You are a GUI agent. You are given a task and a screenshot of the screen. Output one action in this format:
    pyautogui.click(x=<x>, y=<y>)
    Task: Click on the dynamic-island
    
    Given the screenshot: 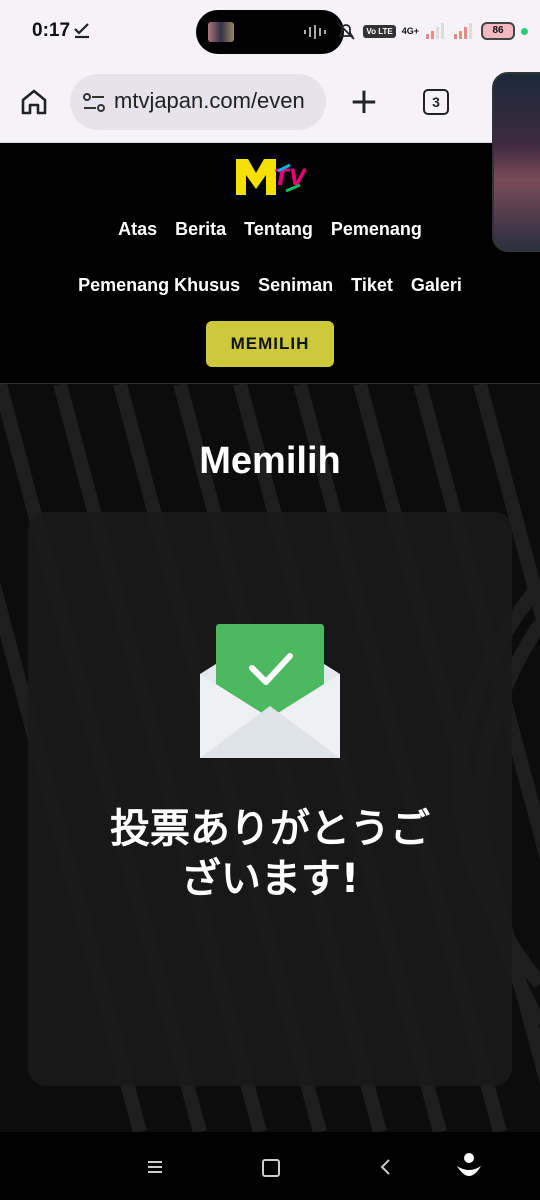 What is the action you would take?
    pyautogui.click(x=270, y=32)
    